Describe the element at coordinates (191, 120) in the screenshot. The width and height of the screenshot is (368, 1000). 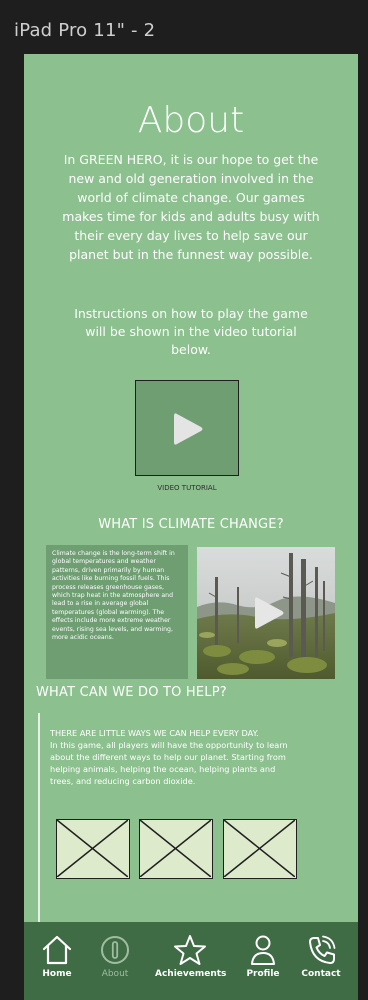
I see `page-title: About` at that location.